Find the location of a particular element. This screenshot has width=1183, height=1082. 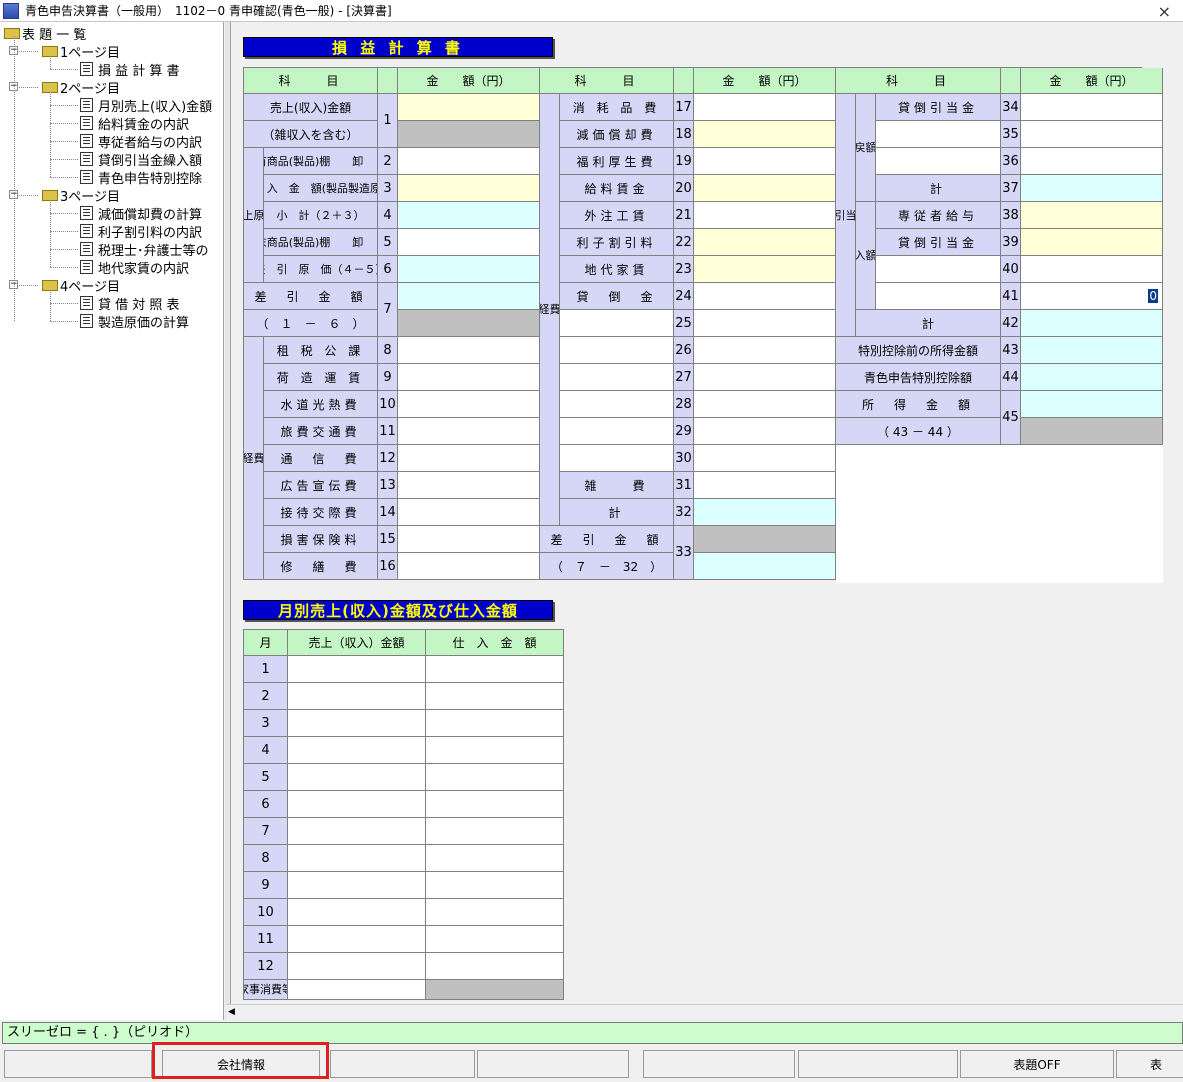

tree-item: 地代家賃の内訳 is located at coordinates (134, 267).